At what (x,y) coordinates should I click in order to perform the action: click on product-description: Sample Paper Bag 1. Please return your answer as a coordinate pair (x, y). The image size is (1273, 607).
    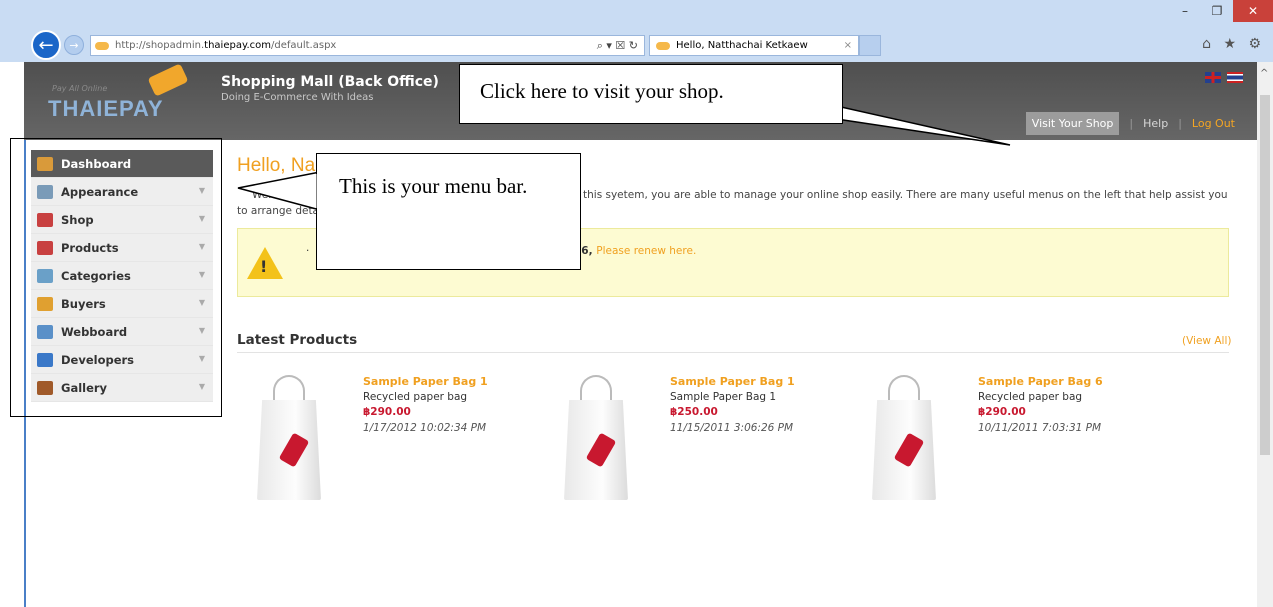
    Looking at the image, I should click on (723, 397).